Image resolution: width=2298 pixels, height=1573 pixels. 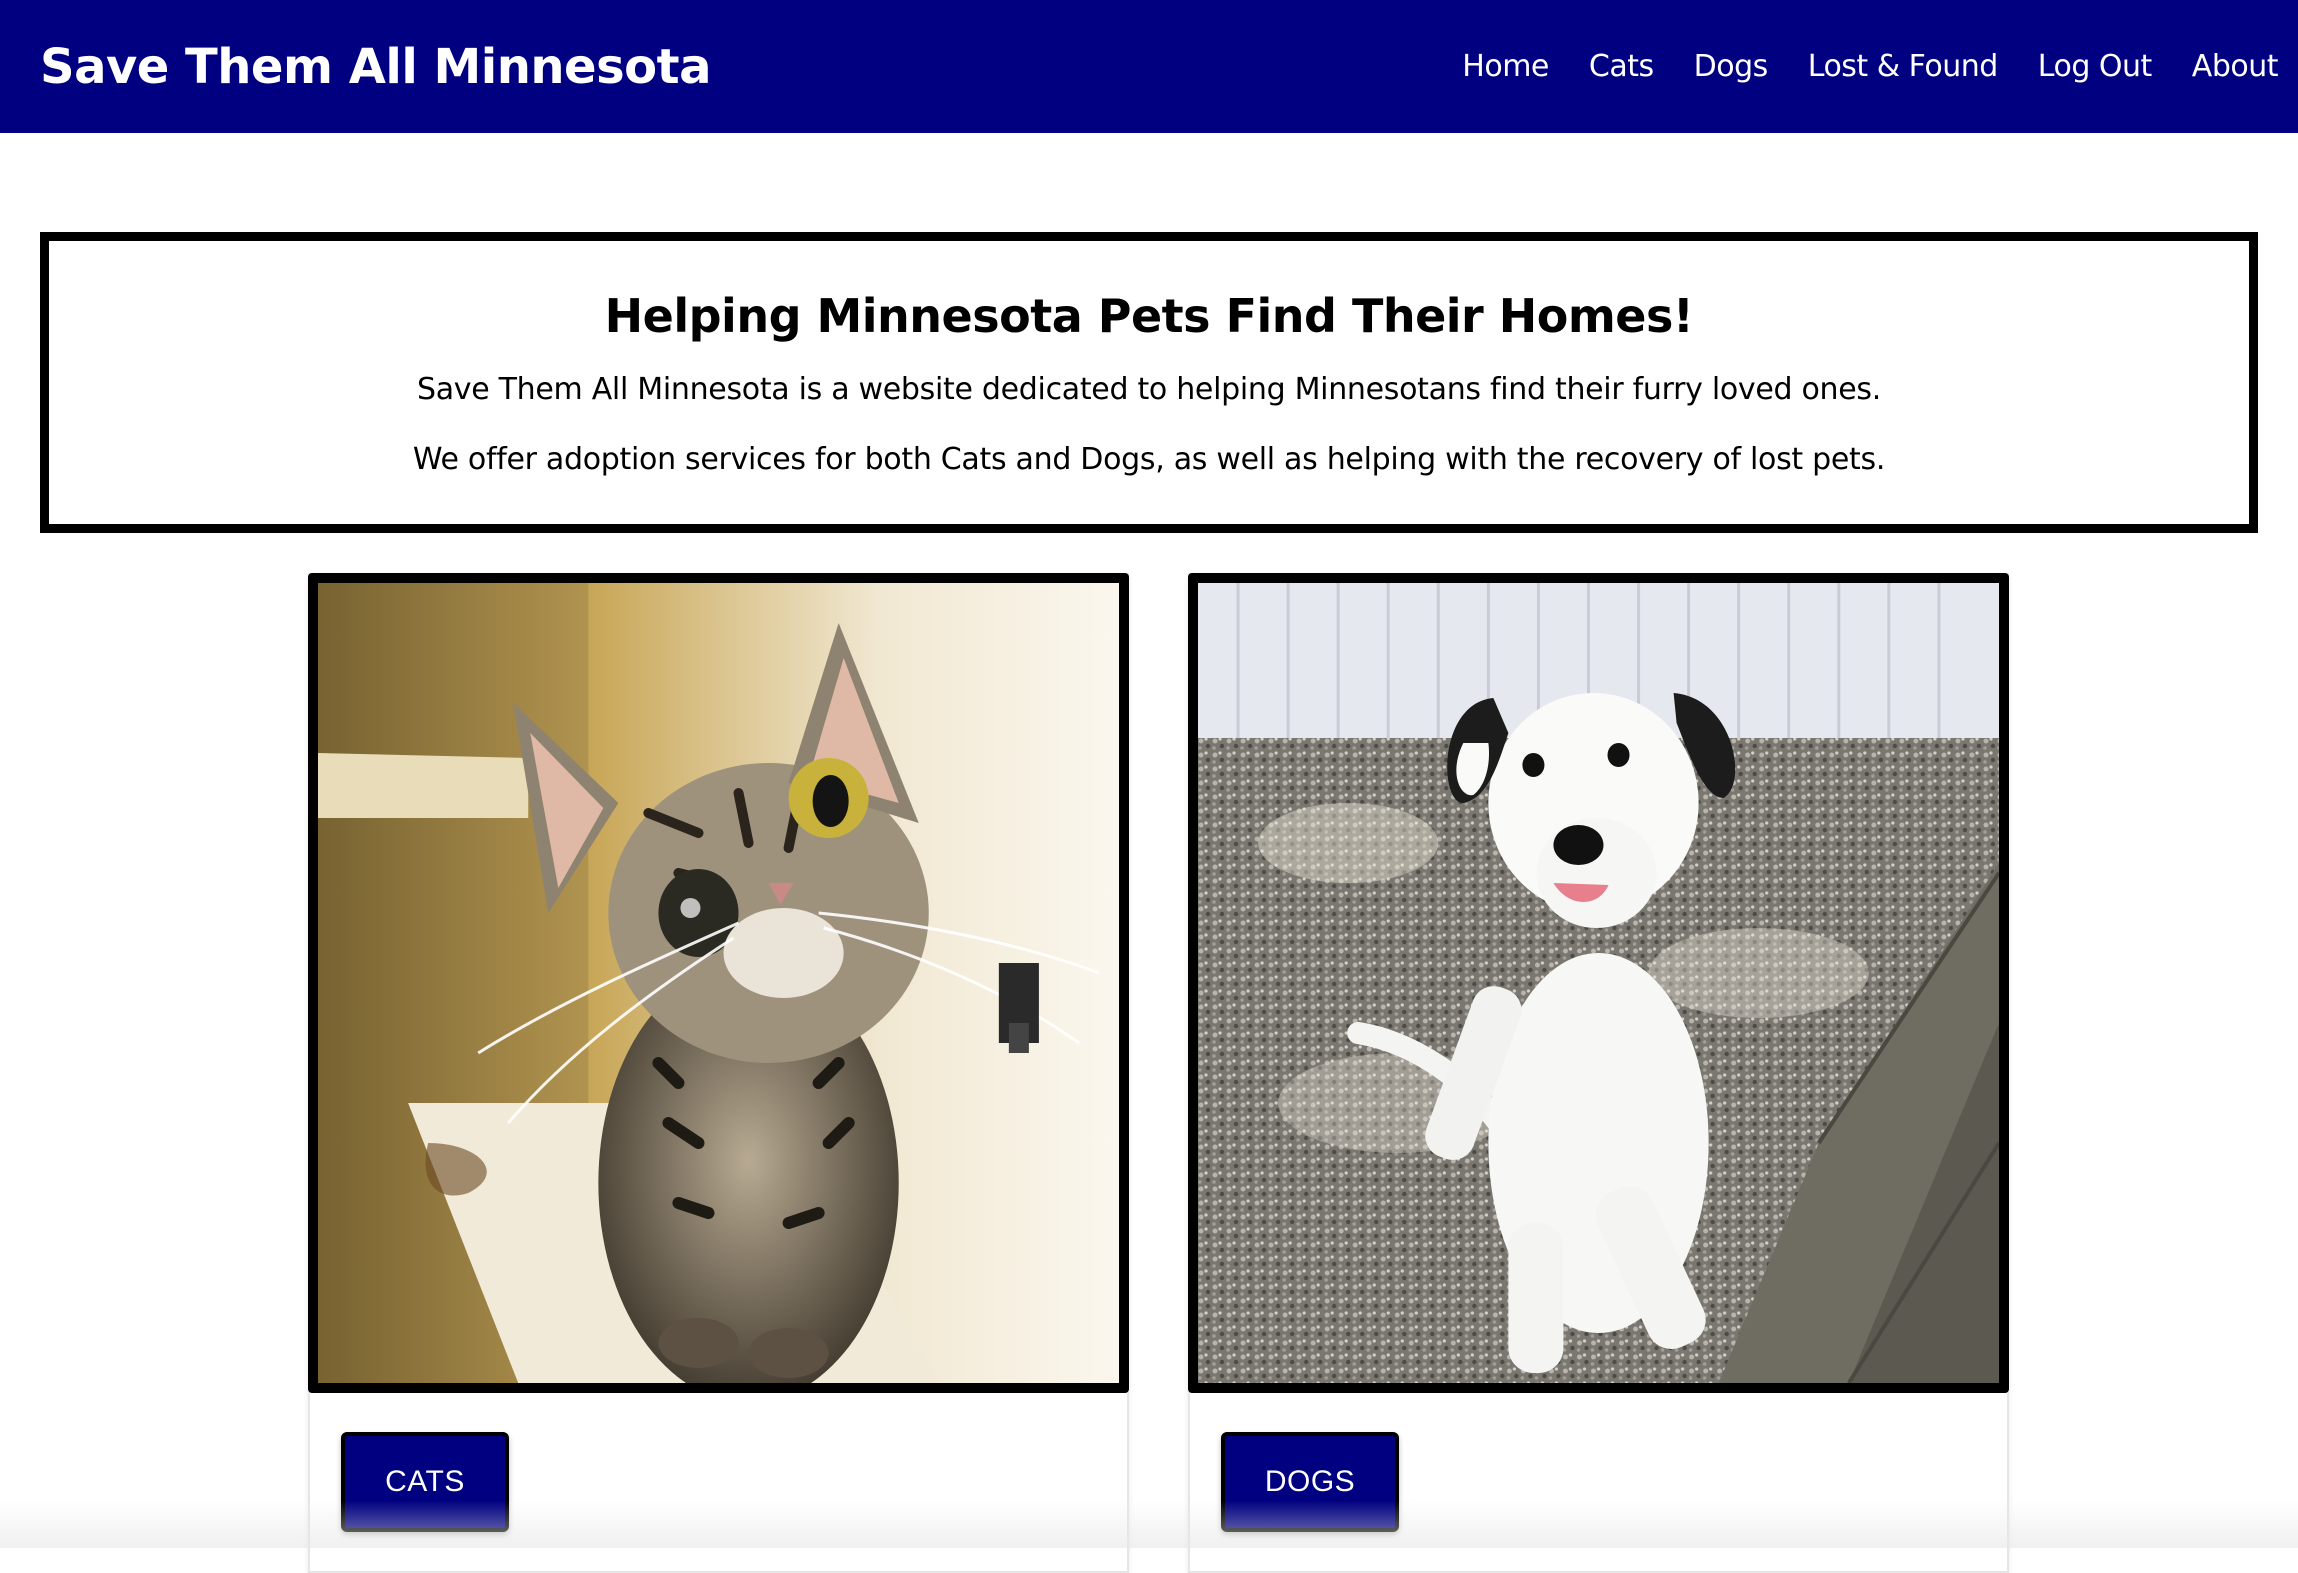 I want to click on site-brand: Save Them All Minnesota, so click(x=375, y=67).